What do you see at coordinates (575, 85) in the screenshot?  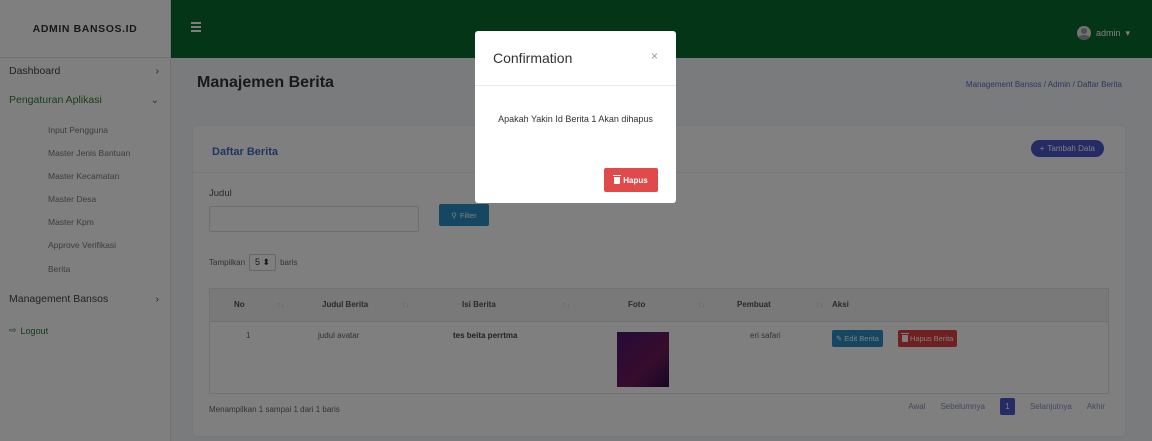 I see `divider` at bounding box center [575, 85].